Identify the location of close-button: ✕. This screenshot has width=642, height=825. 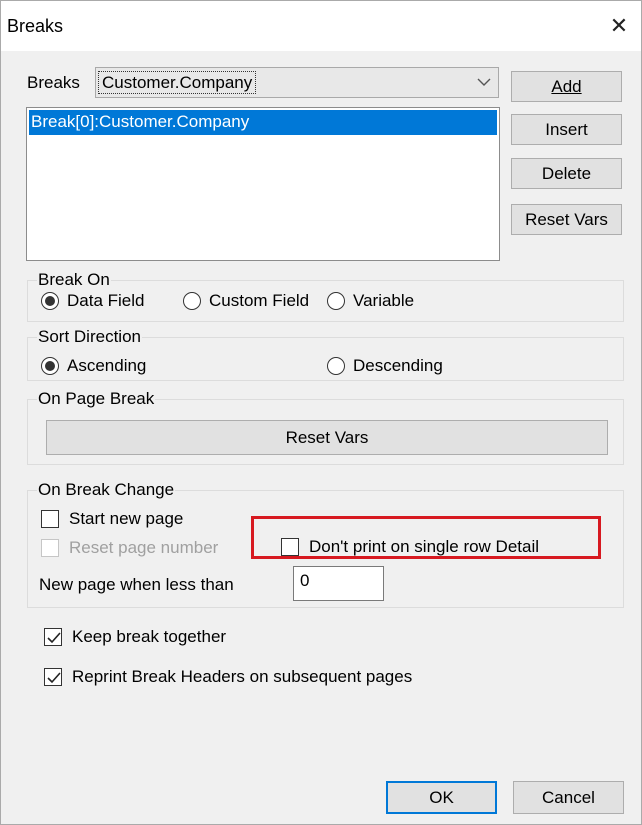
(619, 26).